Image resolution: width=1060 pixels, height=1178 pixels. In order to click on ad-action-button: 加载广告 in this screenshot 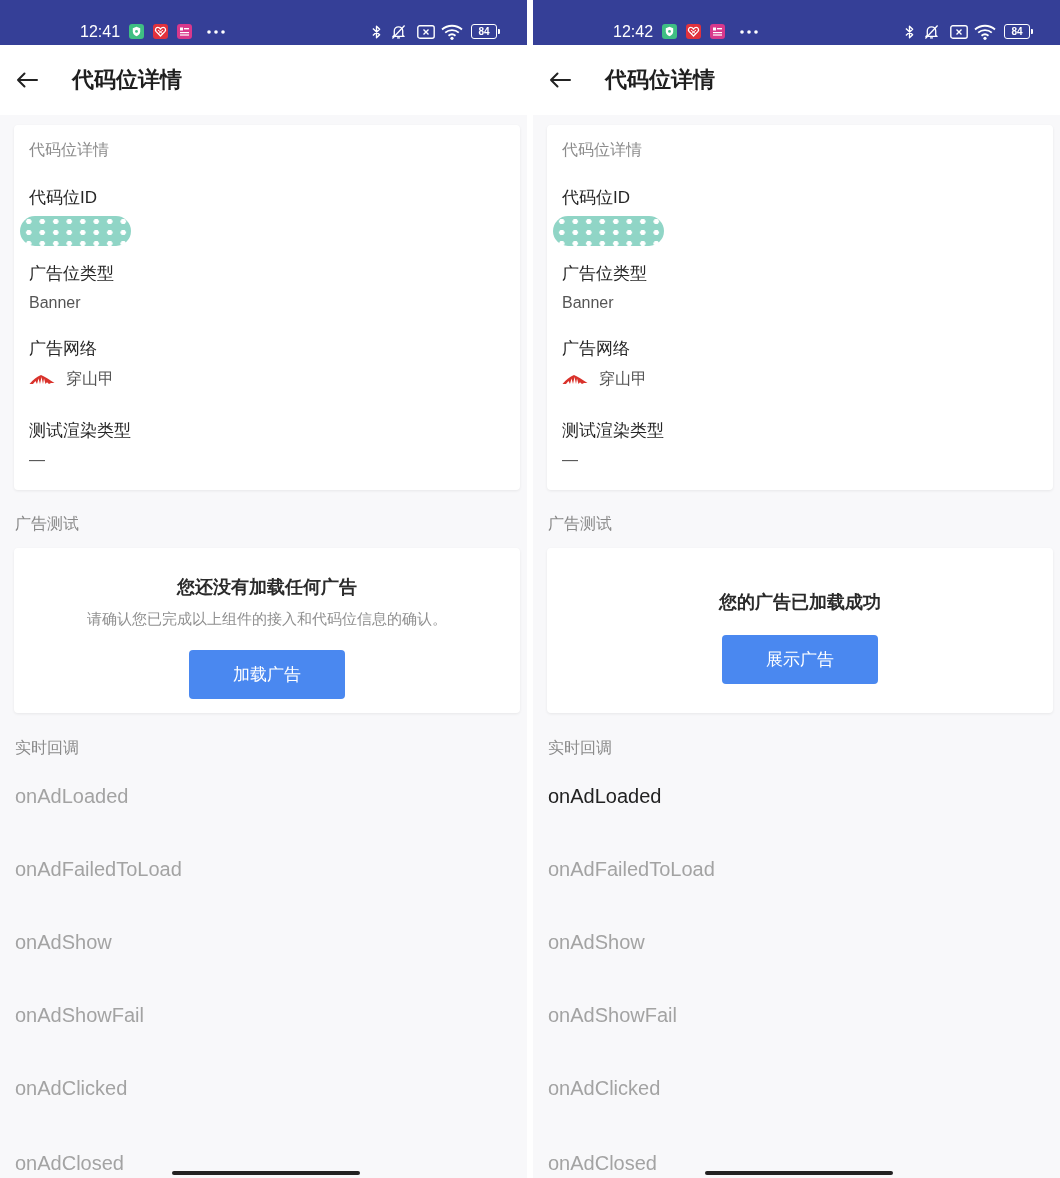, I will do `click(267, 674)`.